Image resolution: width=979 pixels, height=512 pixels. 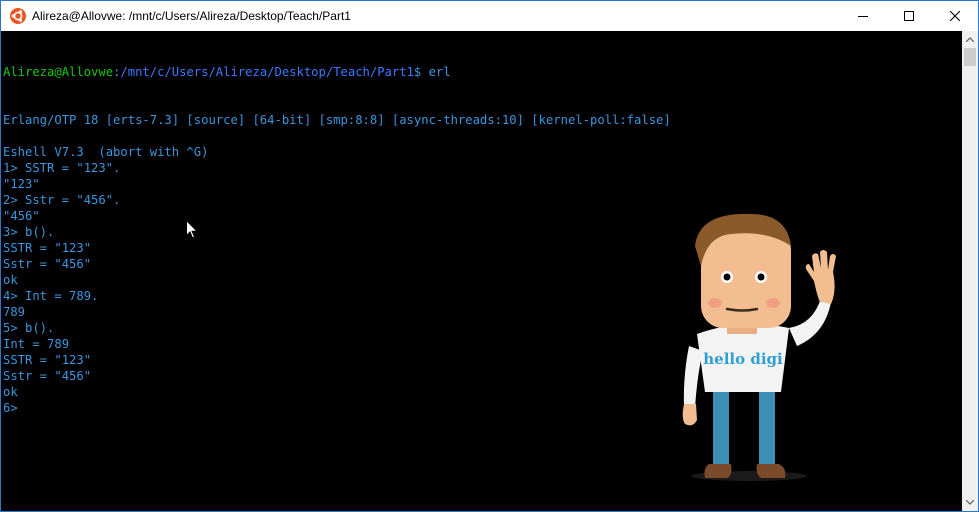 I want to click on prompt-path: /mnt/c/Users/Alireza/Desktop/Teach/Part1, so click(x=267, y=72).